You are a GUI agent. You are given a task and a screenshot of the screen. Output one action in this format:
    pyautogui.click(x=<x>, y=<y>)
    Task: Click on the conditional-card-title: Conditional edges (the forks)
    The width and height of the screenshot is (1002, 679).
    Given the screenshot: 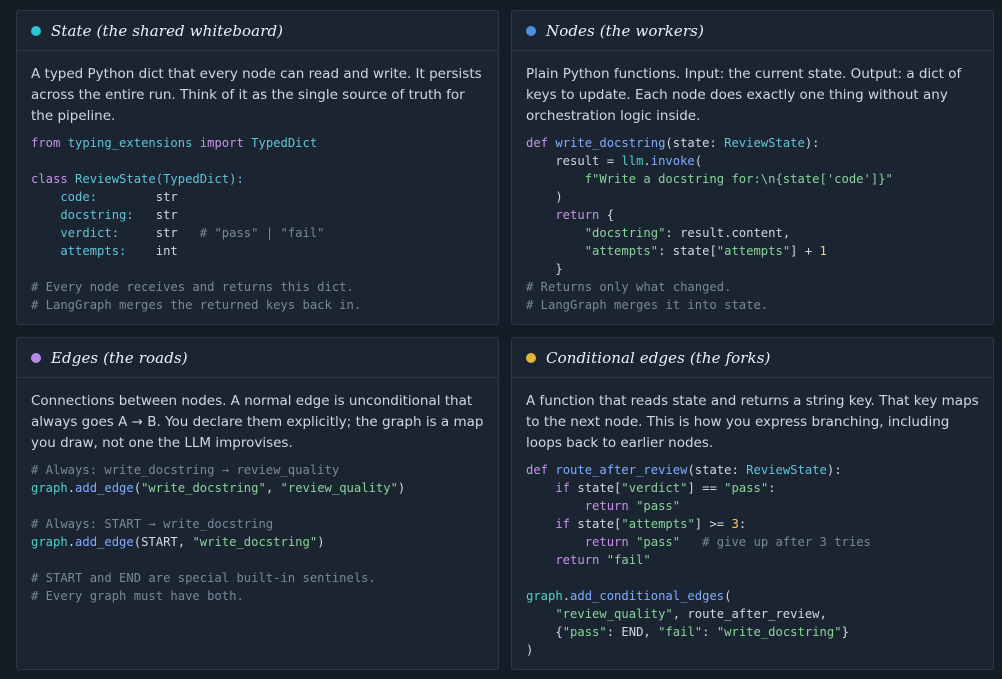 What is the action you would take?
    pyautogui.click(x=658, y=357)
    